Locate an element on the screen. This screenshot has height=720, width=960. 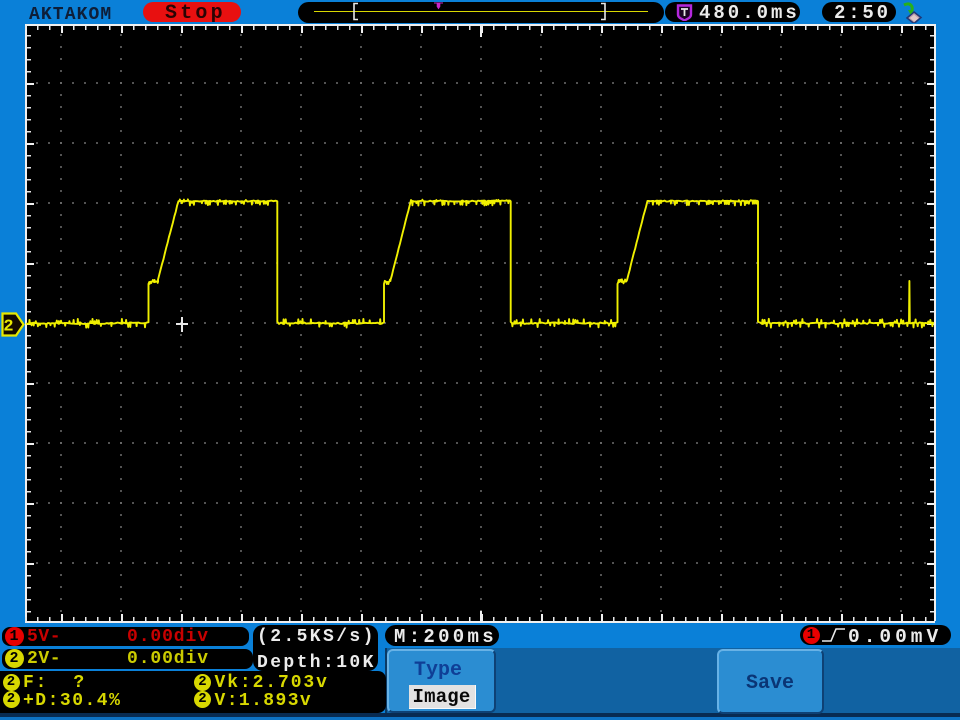
svg-text: 2 is located at coordinates (8, 327).